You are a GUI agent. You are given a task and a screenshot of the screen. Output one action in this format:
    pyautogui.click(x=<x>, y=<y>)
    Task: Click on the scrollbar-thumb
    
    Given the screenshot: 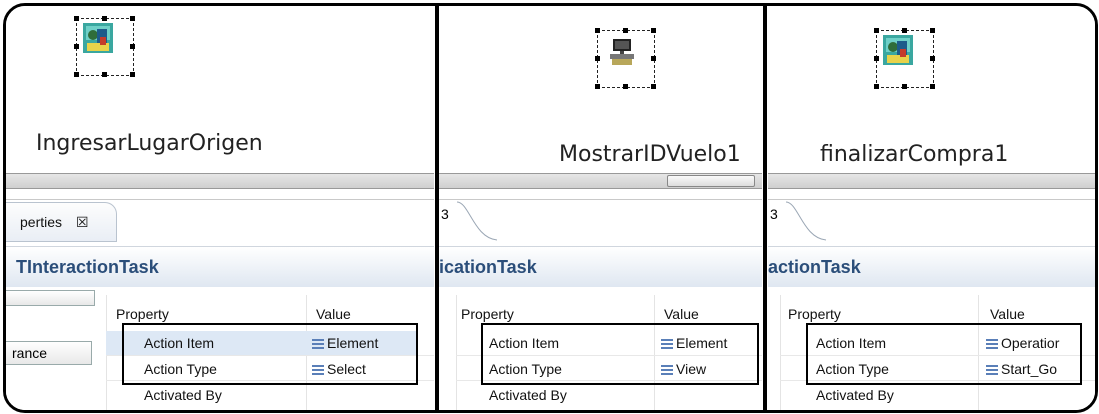 What is the action you would take?
    pyautogui.click(x=711, y=181)
    